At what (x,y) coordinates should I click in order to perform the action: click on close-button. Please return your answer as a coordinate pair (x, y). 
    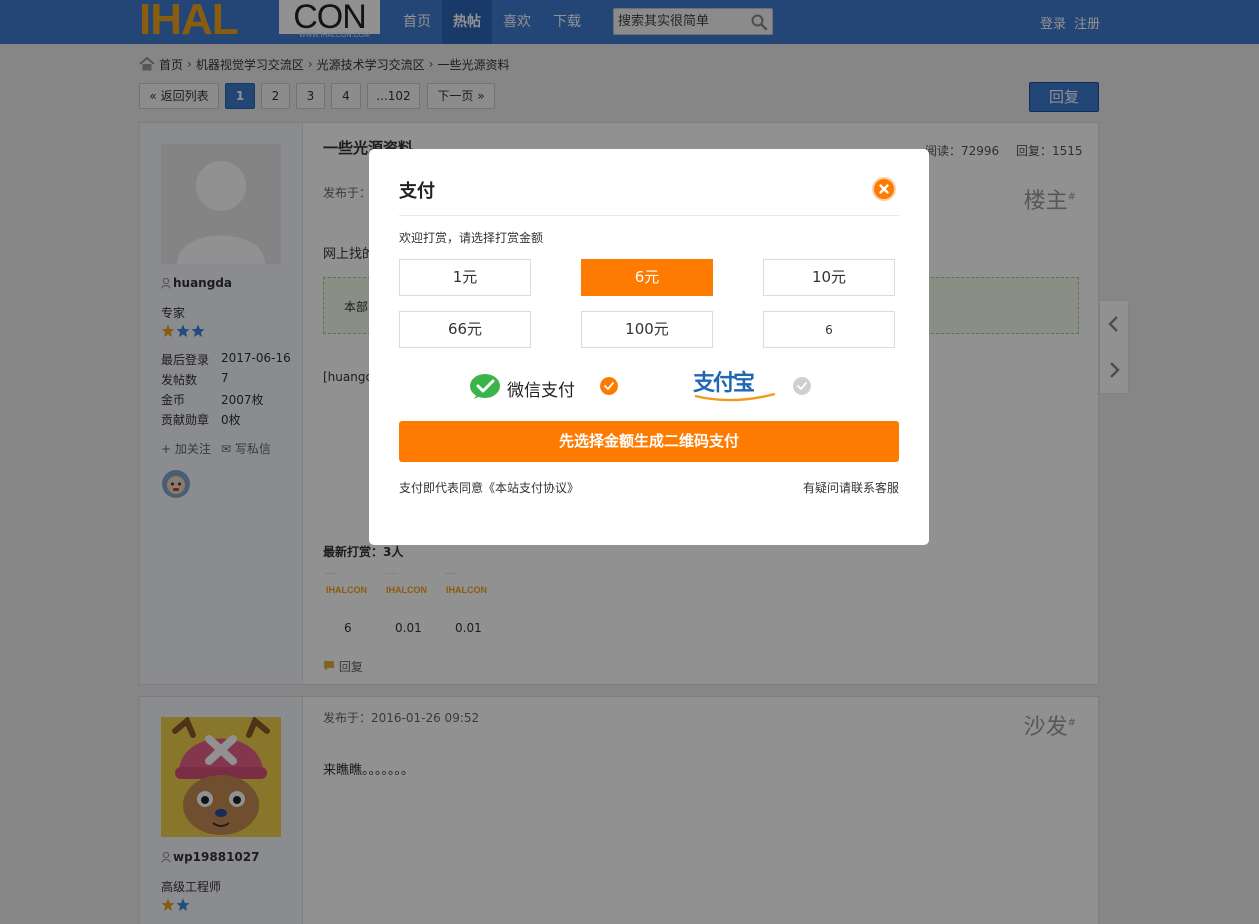
    Looking at the image, I should click on (884, 189).